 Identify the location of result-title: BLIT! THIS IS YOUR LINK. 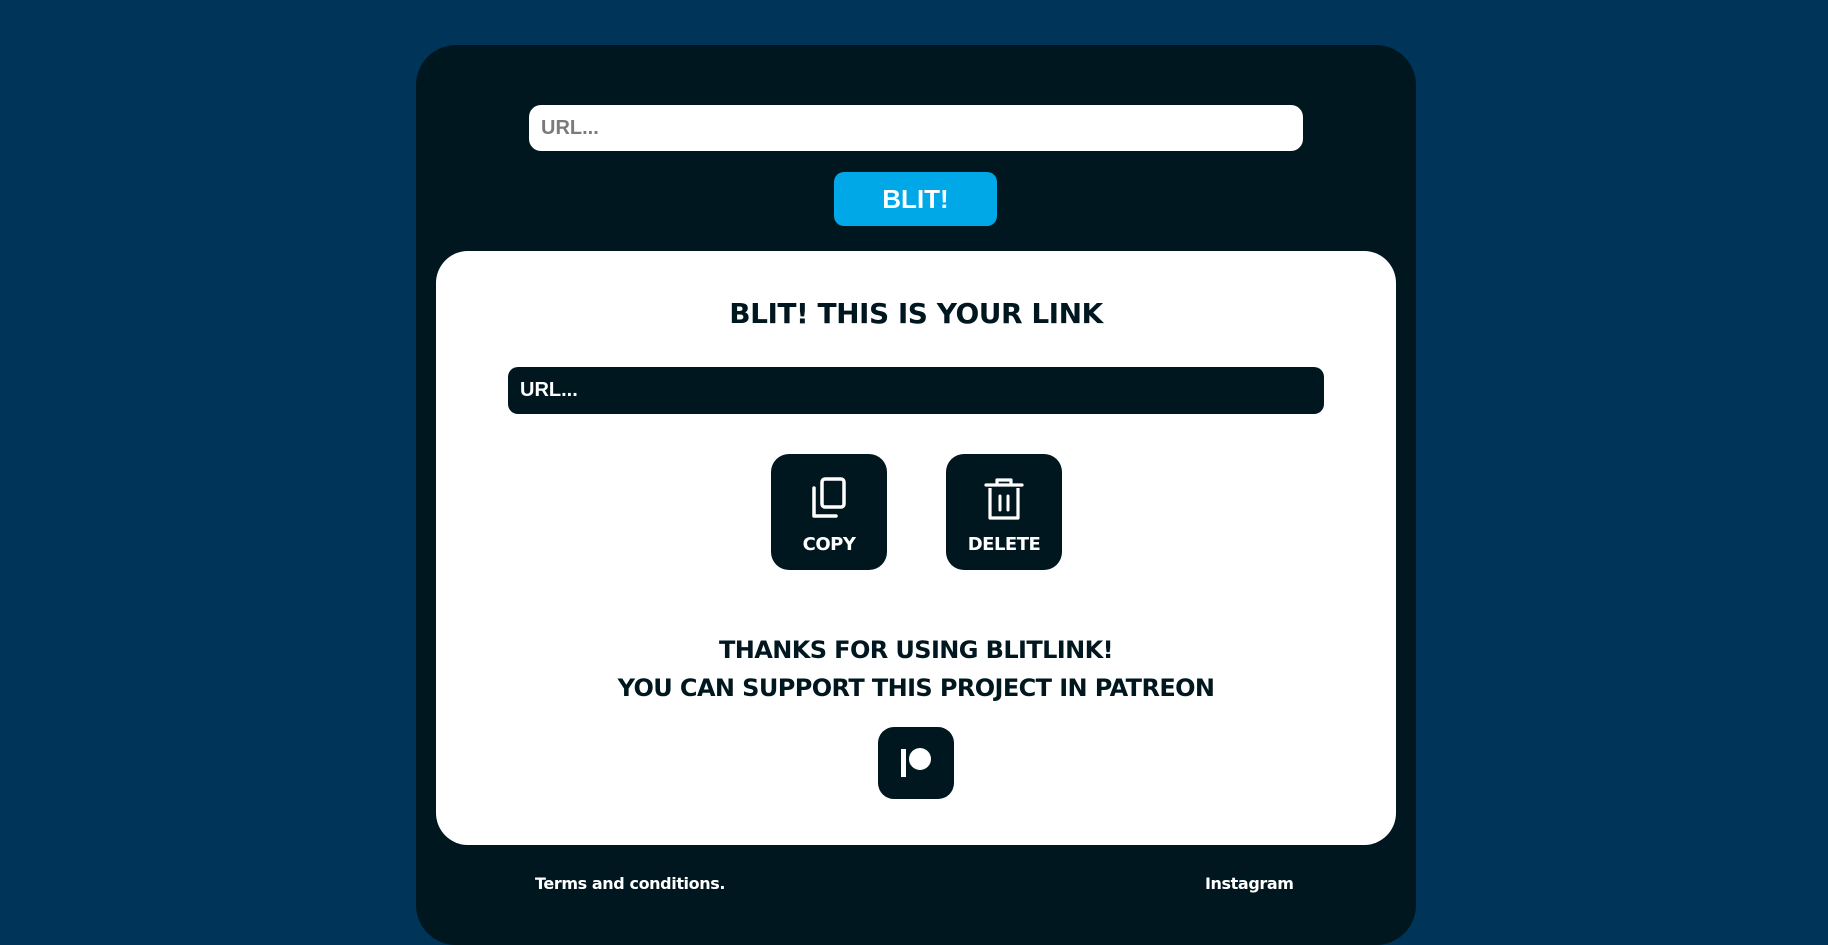
(916, 313).